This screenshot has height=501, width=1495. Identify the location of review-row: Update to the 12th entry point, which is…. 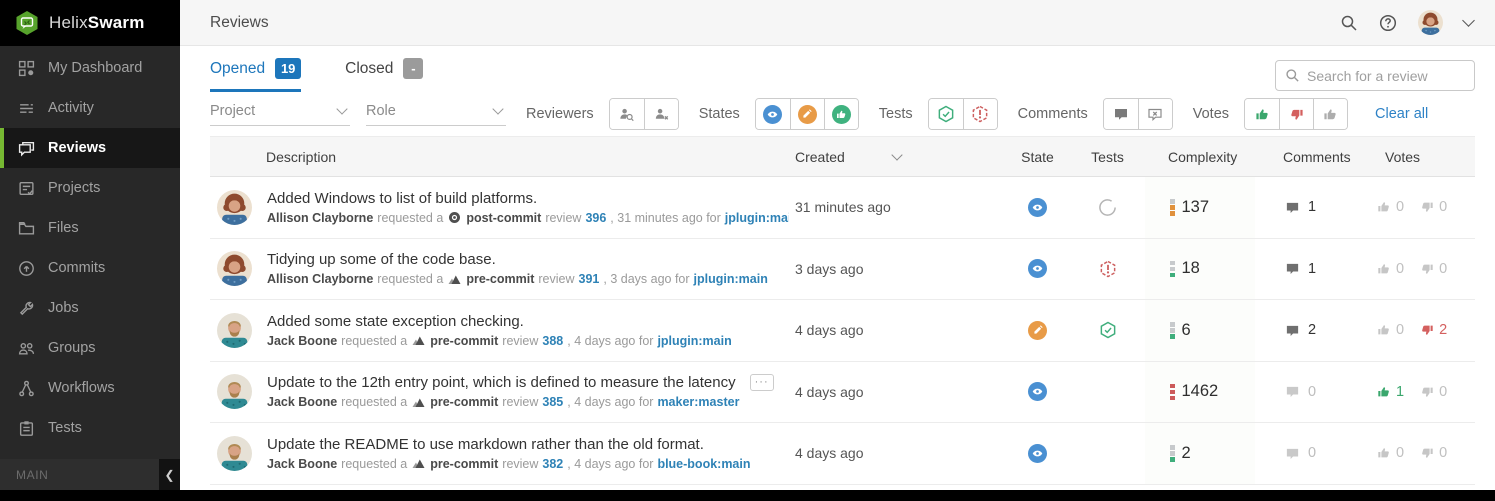
(842, 392).